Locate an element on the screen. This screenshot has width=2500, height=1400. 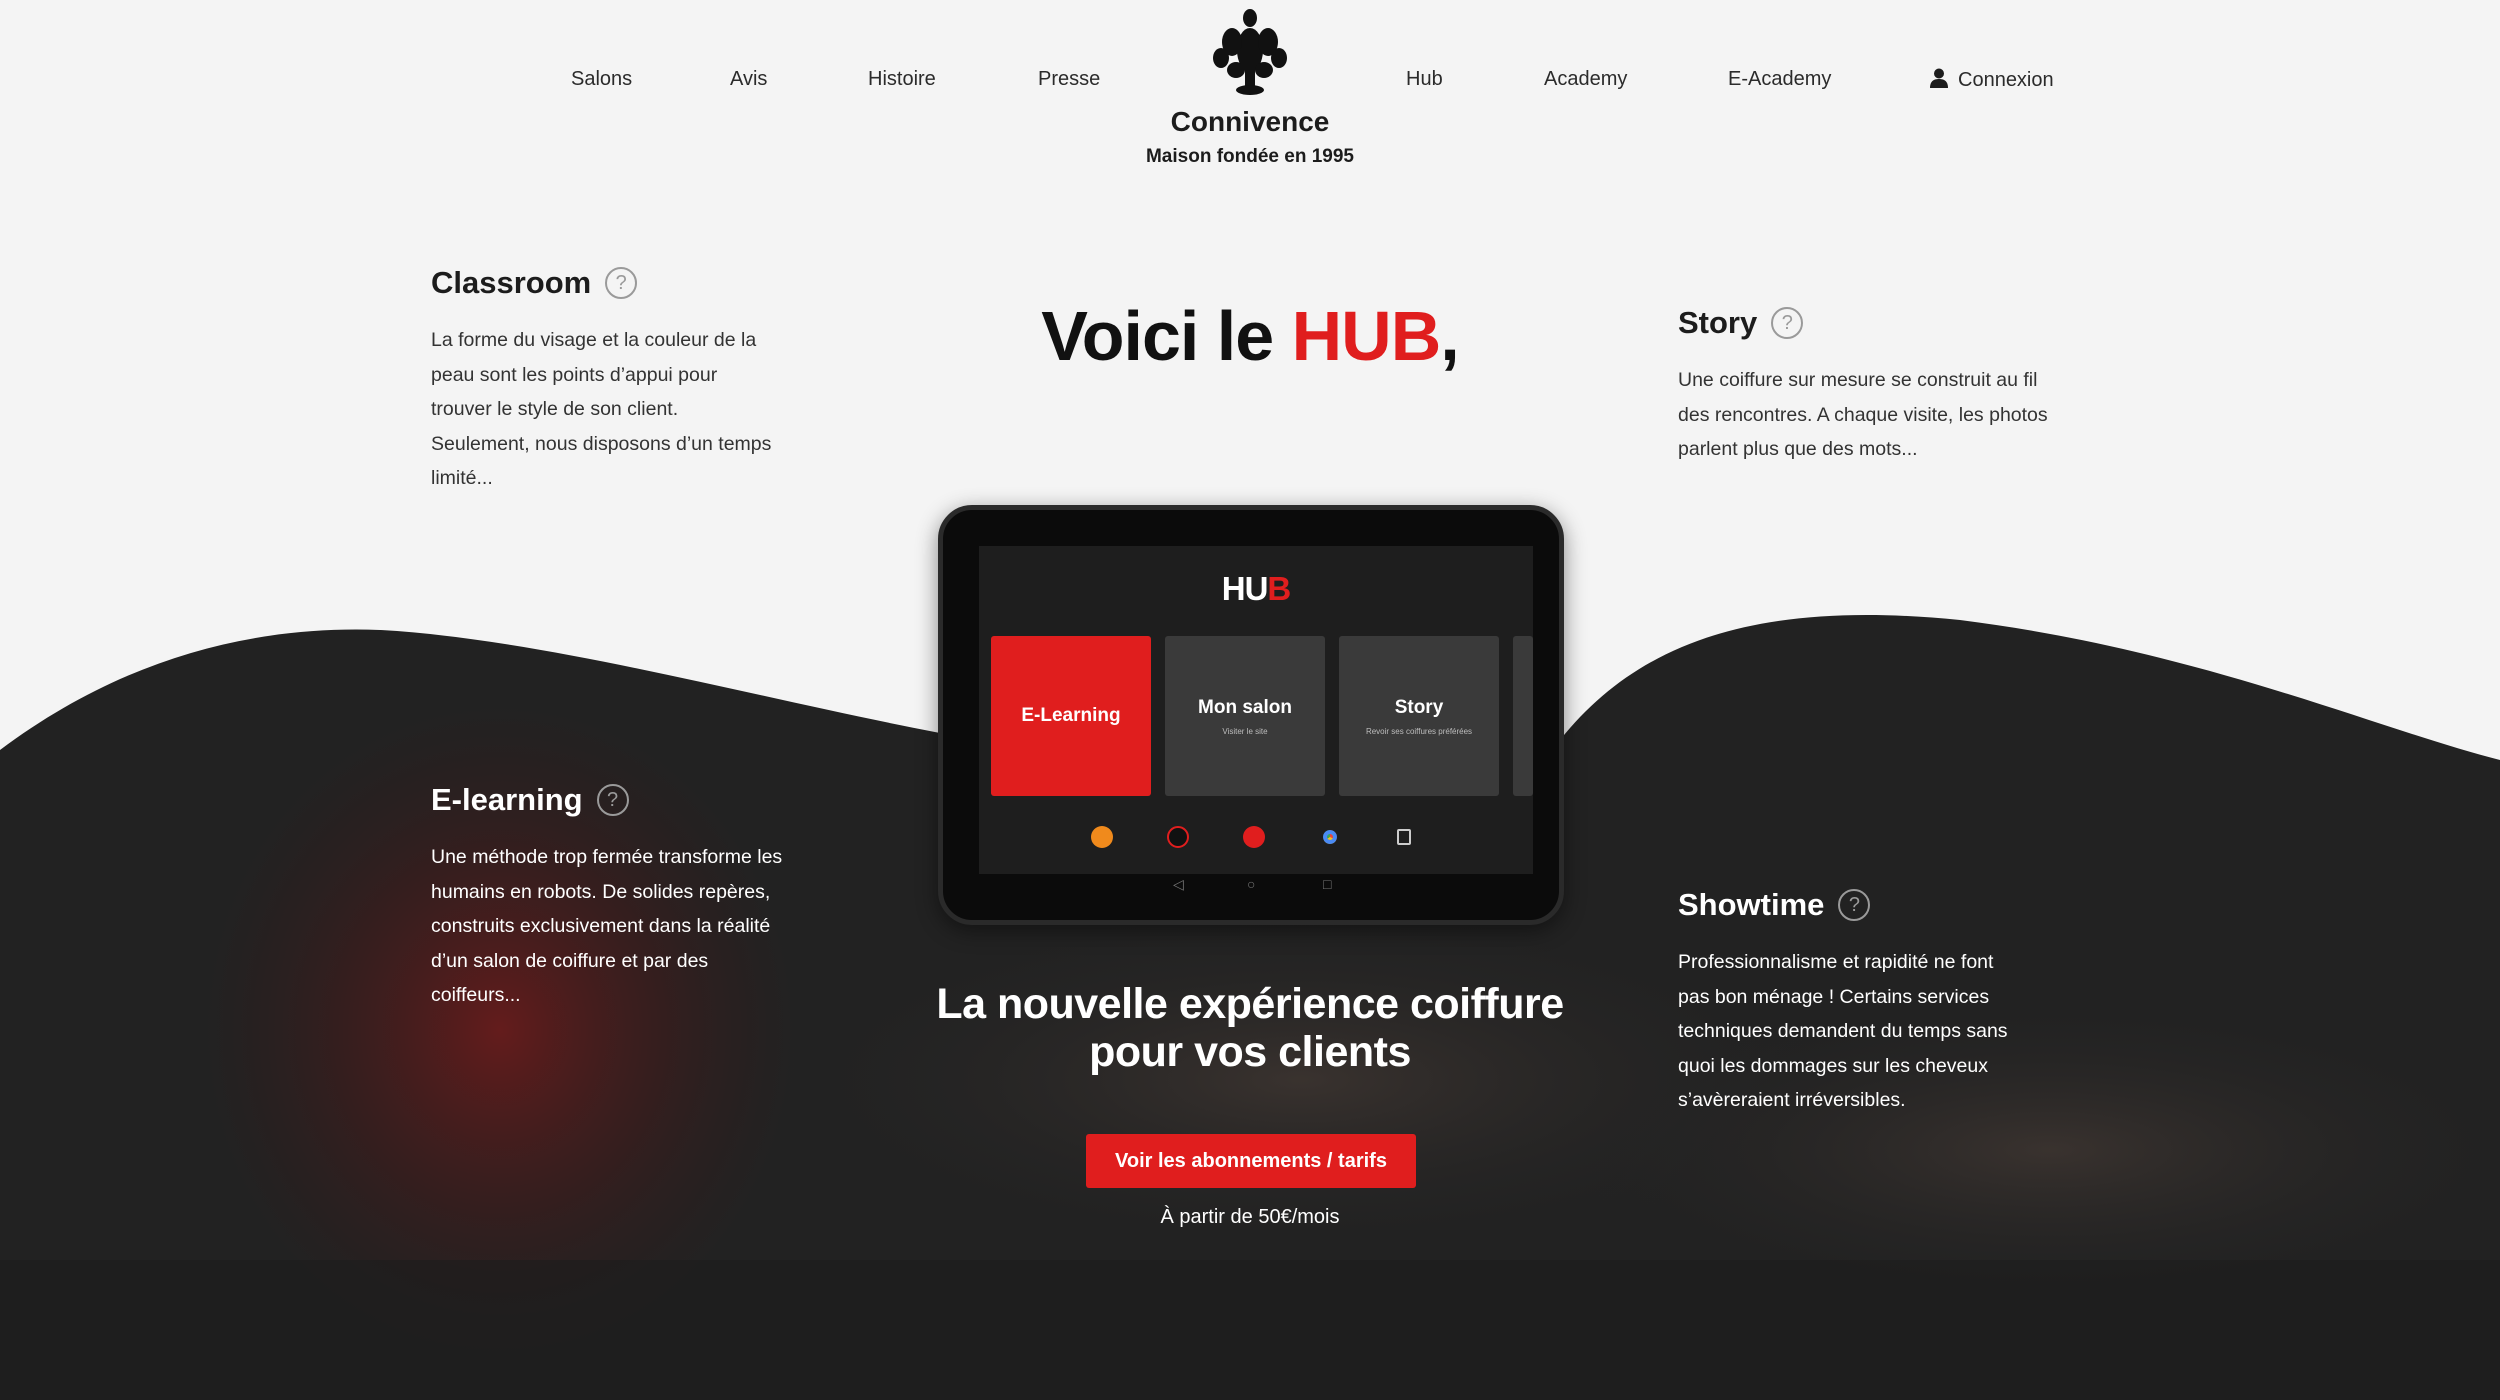
nav-link-hub: Hub is located at coordinates (1424, 79).